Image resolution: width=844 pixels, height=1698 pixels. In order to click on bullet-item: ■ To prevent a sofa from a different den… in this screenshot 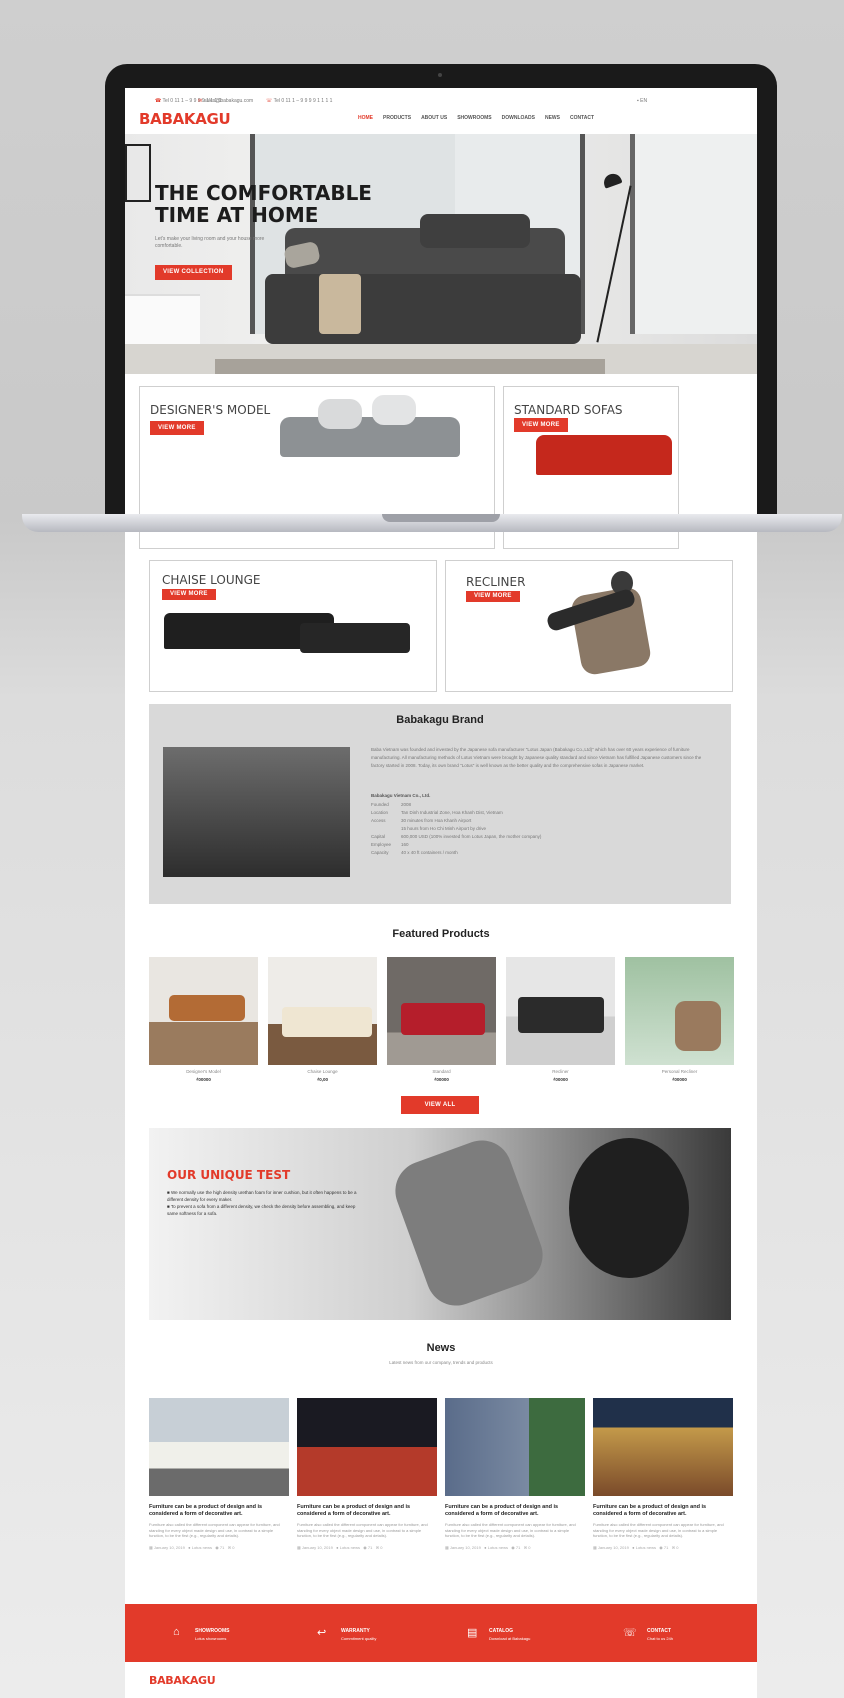, I will do `click(261, 1210)`.